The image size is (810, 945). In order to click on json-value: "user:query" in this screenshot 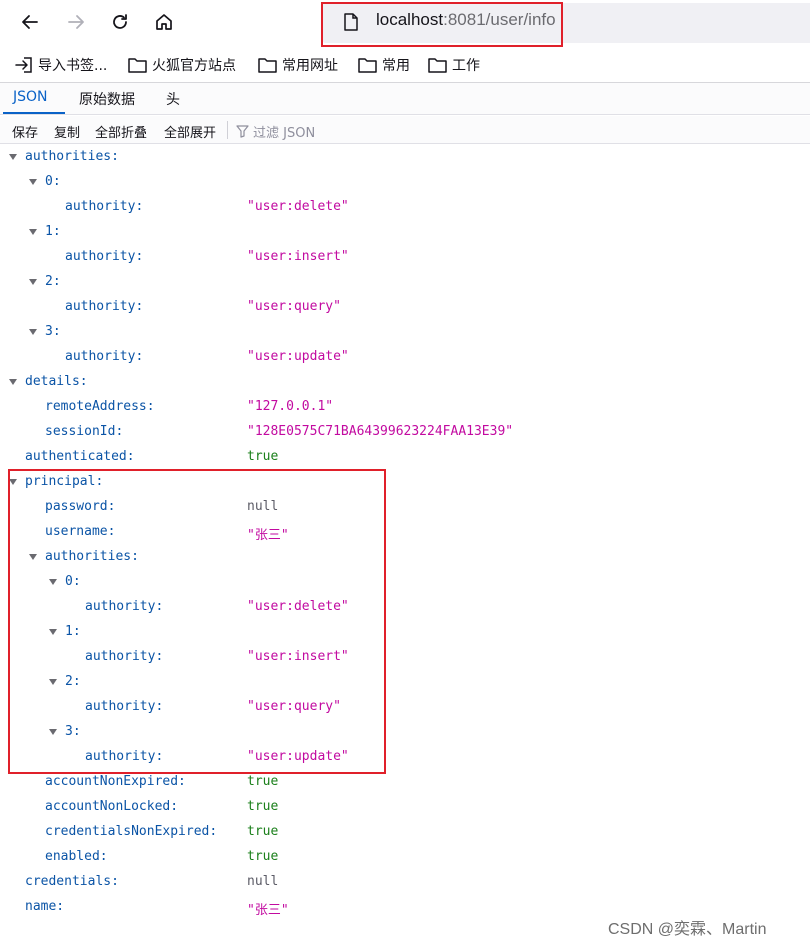, I will do `click(294, 306)`.